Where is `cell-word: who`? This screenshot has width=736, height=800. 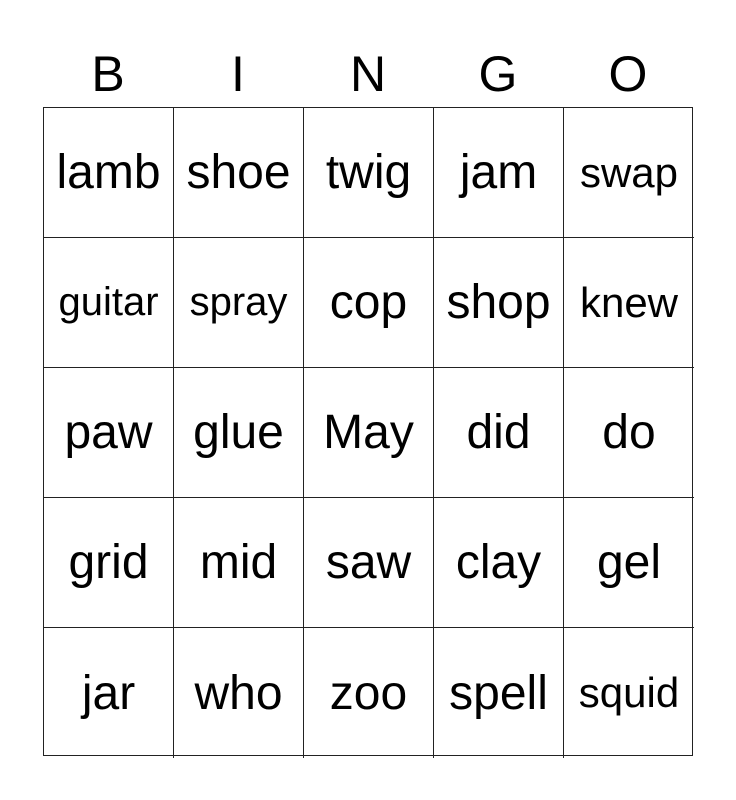 cell-word: who is located at coordinates (238, 693).